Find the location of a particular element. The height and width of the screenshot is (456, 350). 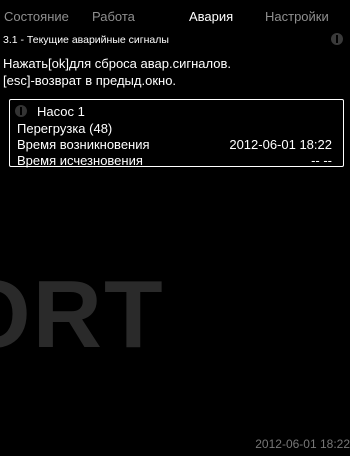

instruction-back: [esc]-возврат в предыд.окно. is located at coordinates (90, 80).